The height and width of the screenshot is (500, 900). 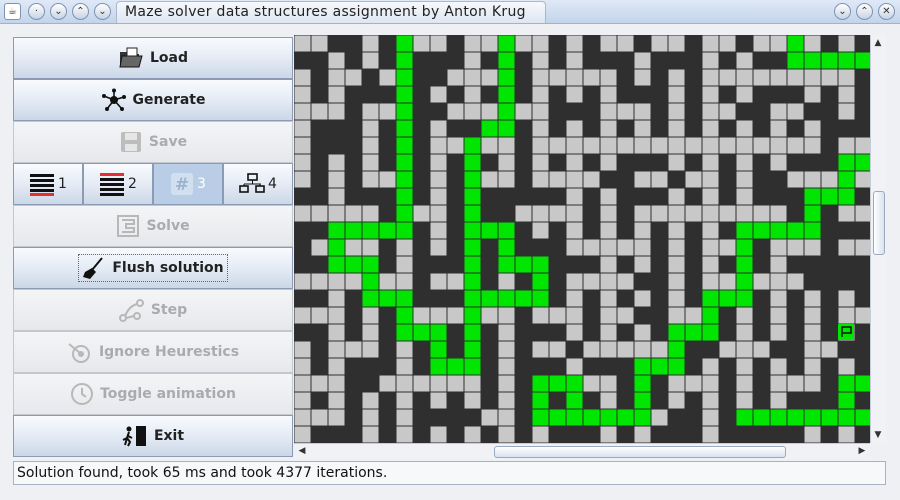 I want to click on scroll-left-arrow: ◀, so click(x=302, y=451).